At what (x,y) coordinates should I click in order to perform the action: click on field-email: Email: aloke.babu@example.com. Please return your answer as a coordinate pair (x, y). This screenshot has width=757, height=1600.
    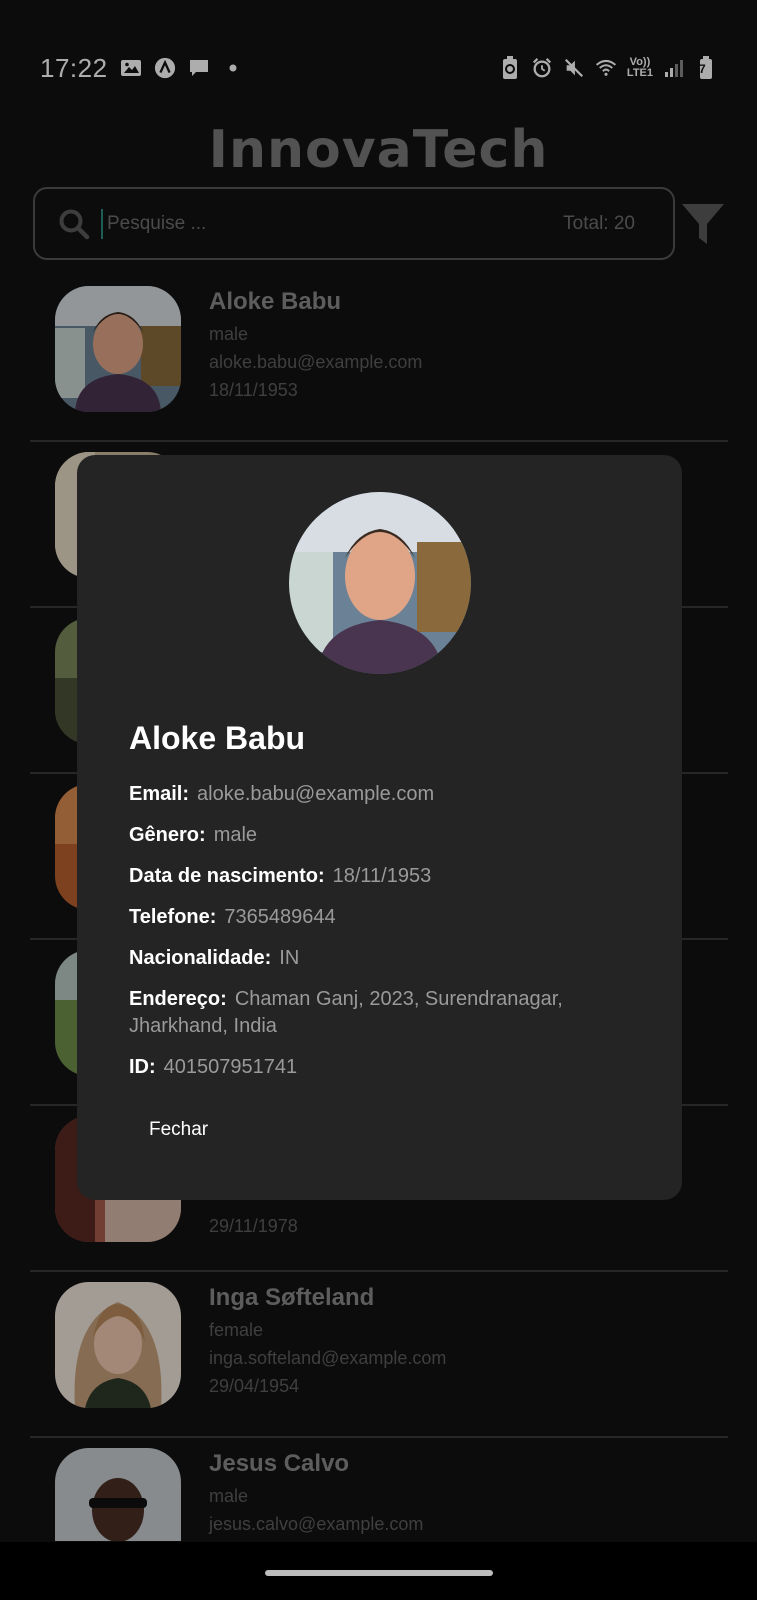
    Looking at the image, I should click on (282, 794).